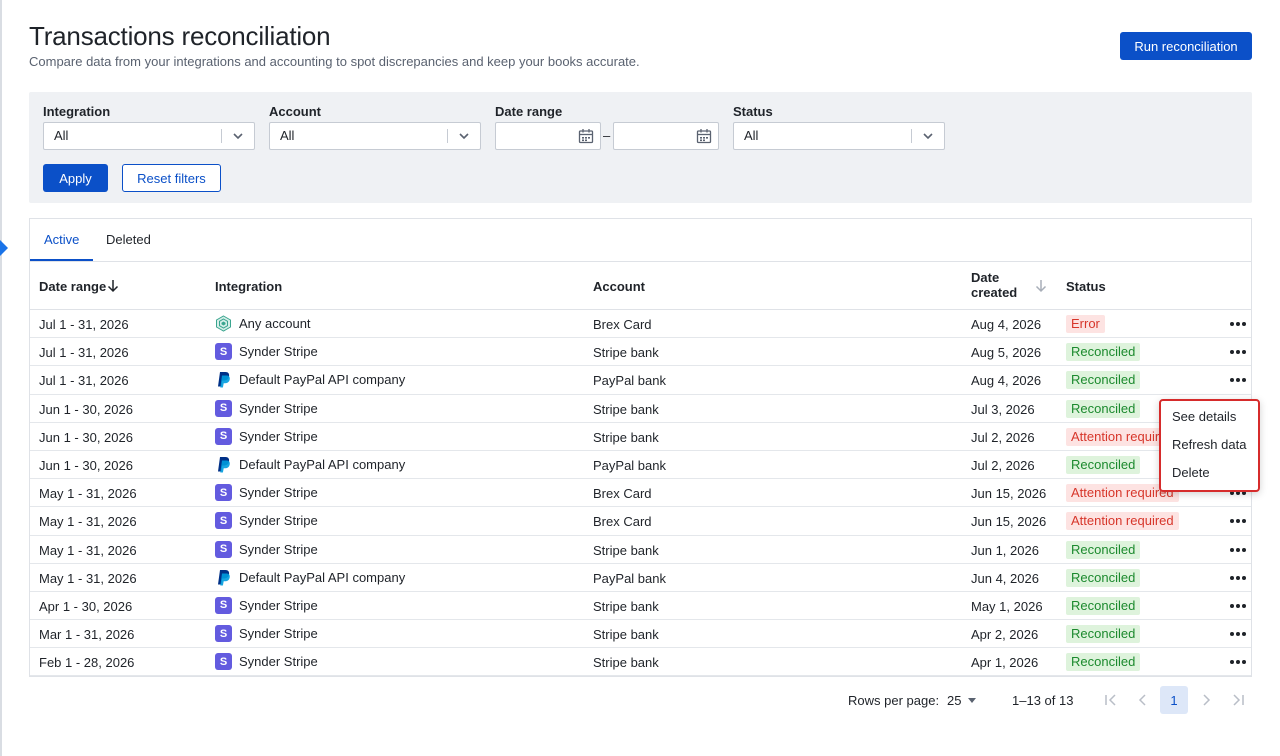 The height and width of the screenshot is (756, 1280). Describe the element at coordinates (1143, 700) in the screenshot. I see `prev-page-icon` at that location.